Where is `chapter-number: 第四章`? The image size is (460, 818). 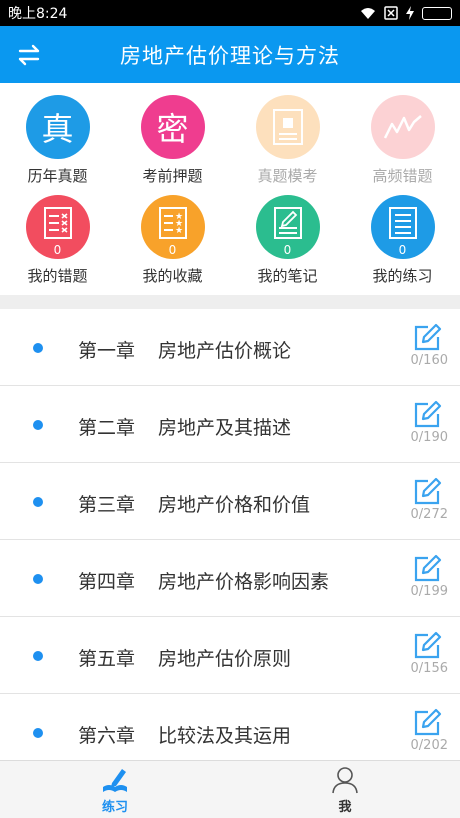
chapter-number: 第四章 is located at coordinates (107, 582).